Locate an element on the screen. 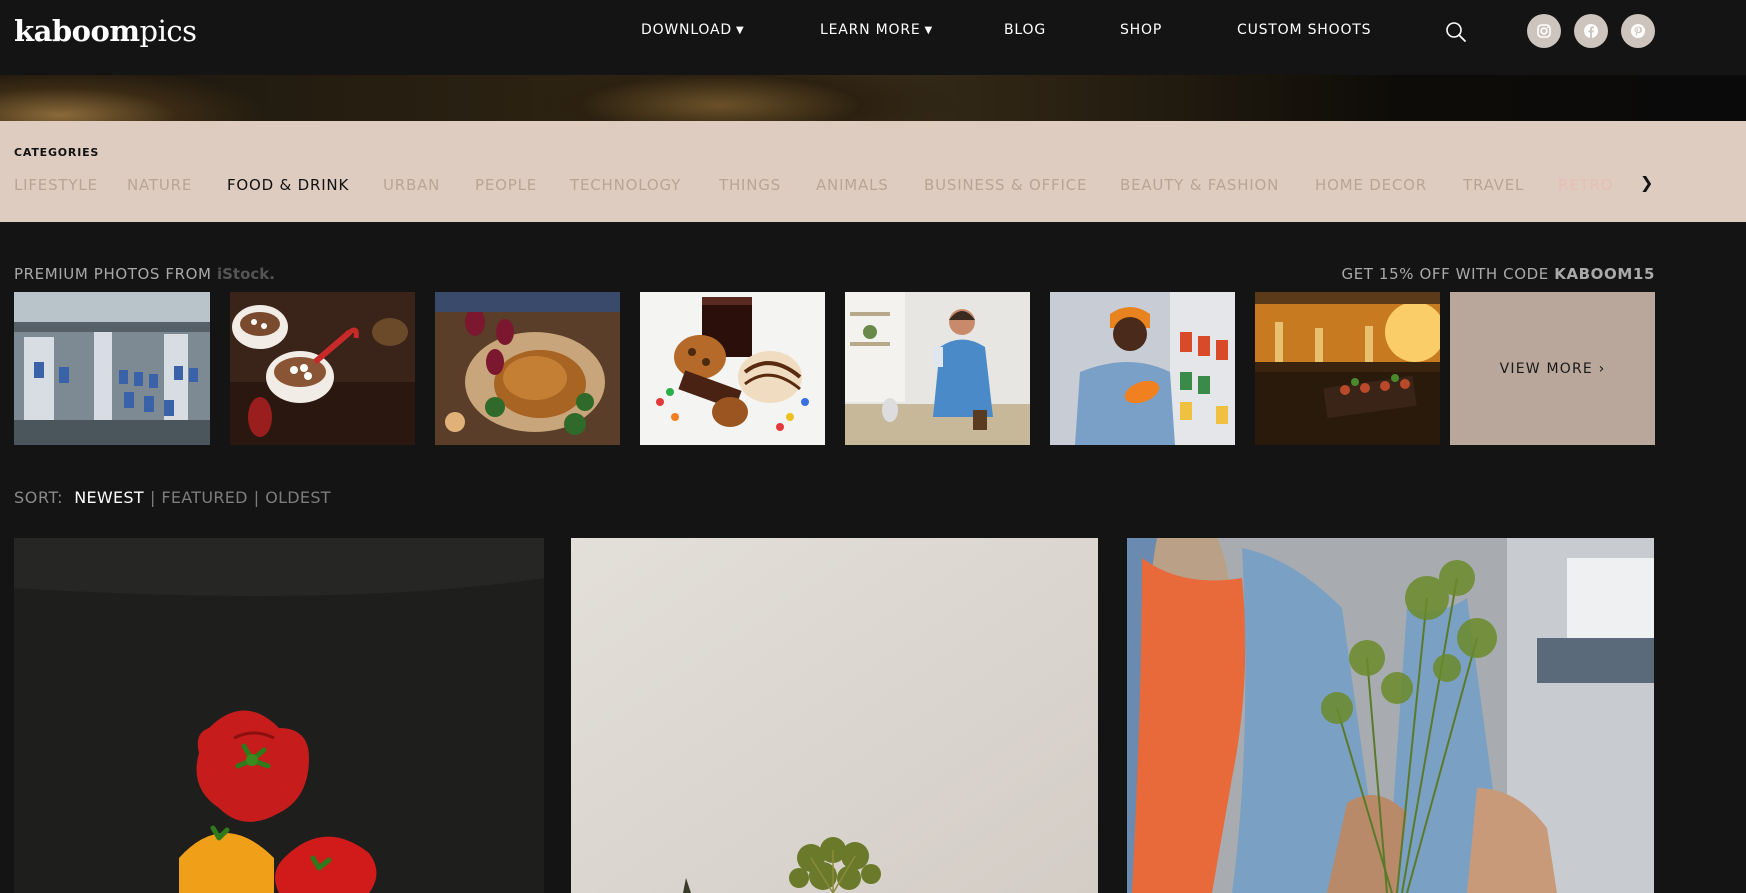 Image resolution: width=1746 pixels, height=893 pixels. category-travel: TRAVEL is located at coordinates (1493, 185).